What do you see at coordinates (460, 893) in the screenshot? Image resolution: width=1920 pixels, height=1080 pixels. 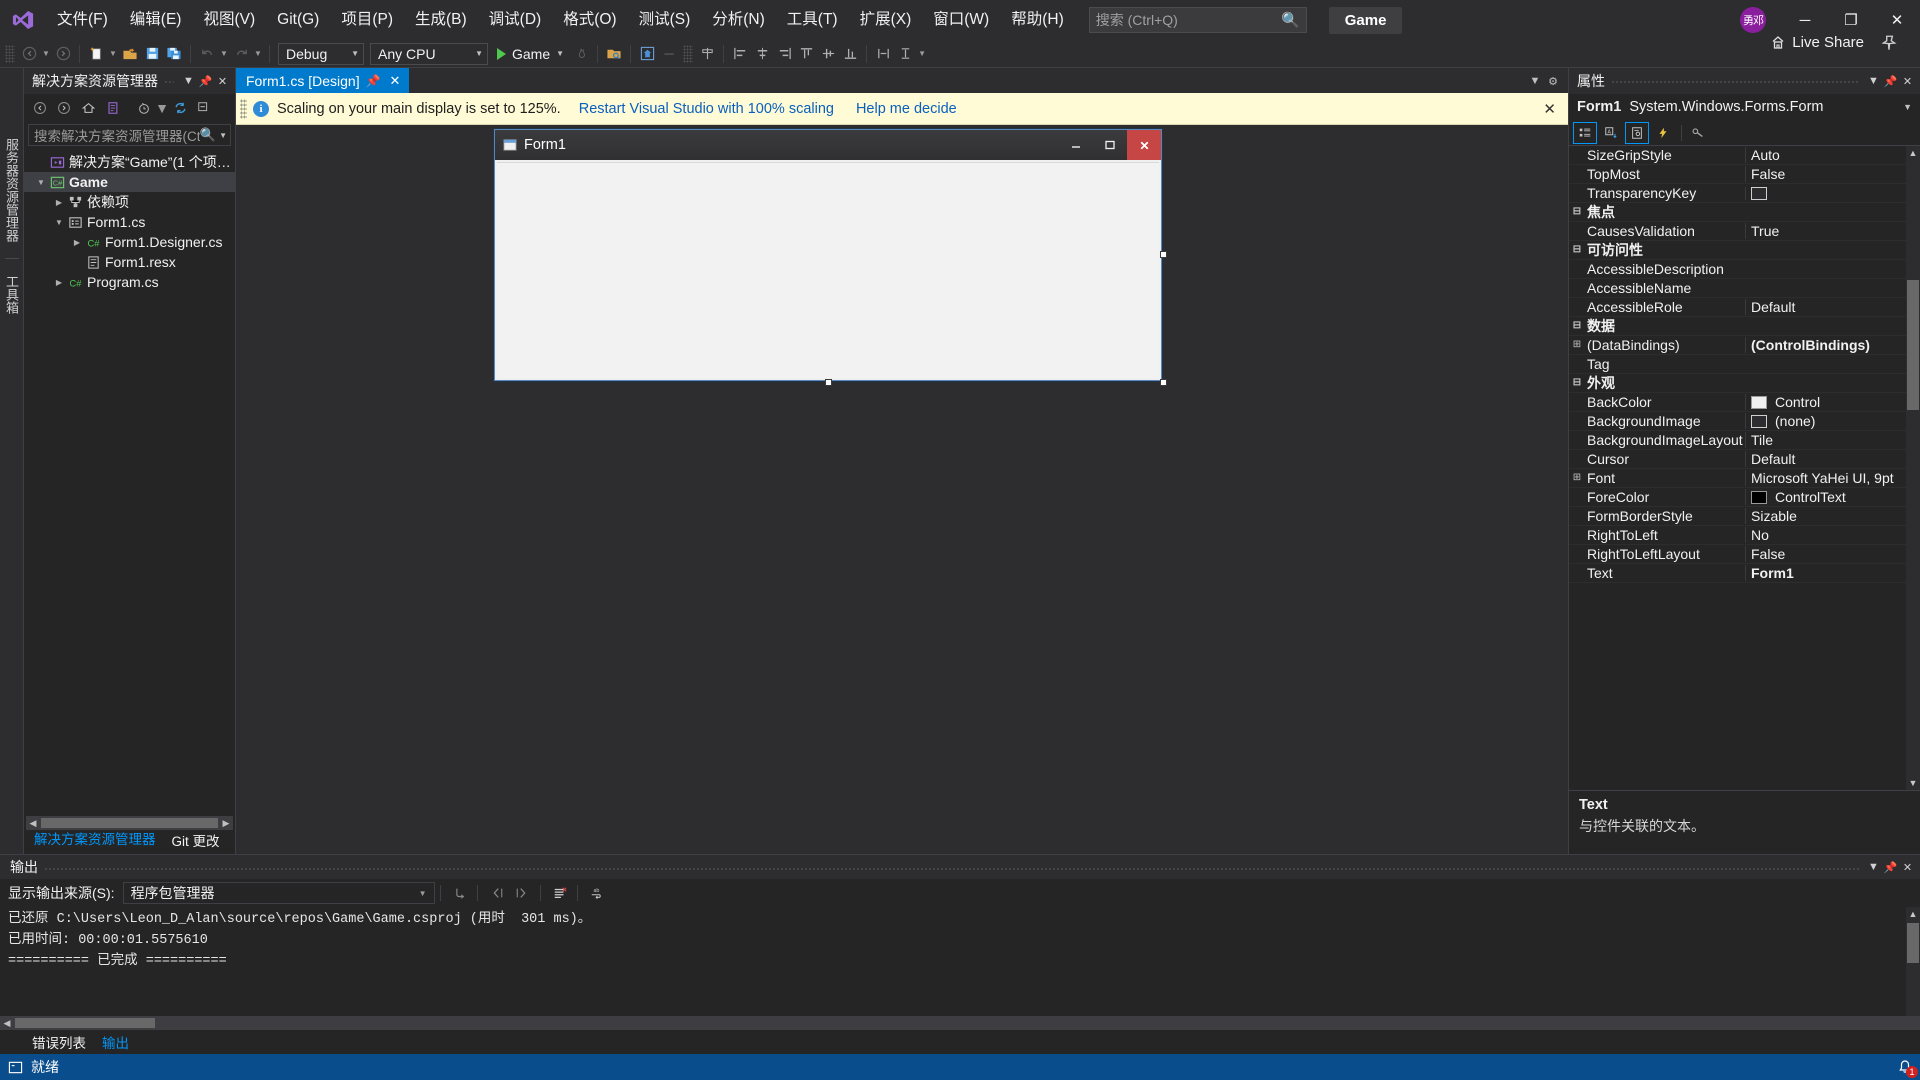 I see `jump-to-message-icon` at bounding box center [460, 893].